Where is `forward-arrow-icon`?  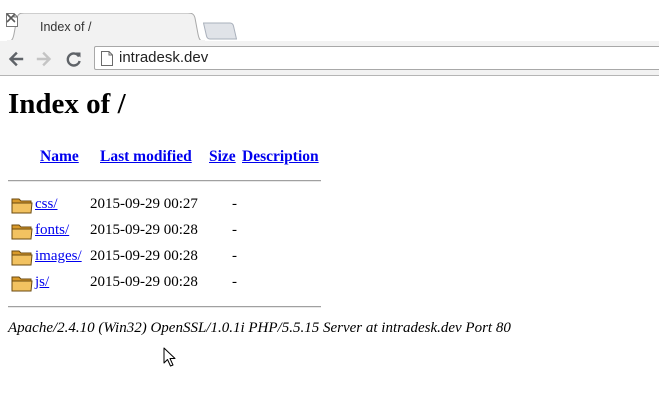 forward-arrow-icon is located at coordinates (44, 59).